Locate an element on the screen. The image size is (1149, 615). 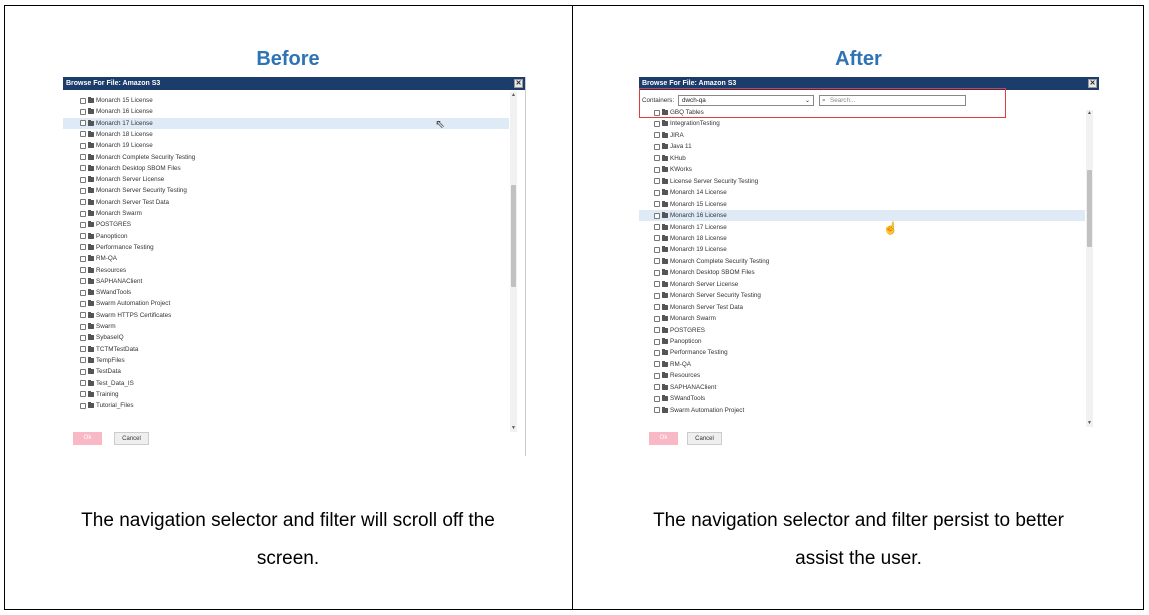
ok-button: Ok is located at coordinates (663, 438).